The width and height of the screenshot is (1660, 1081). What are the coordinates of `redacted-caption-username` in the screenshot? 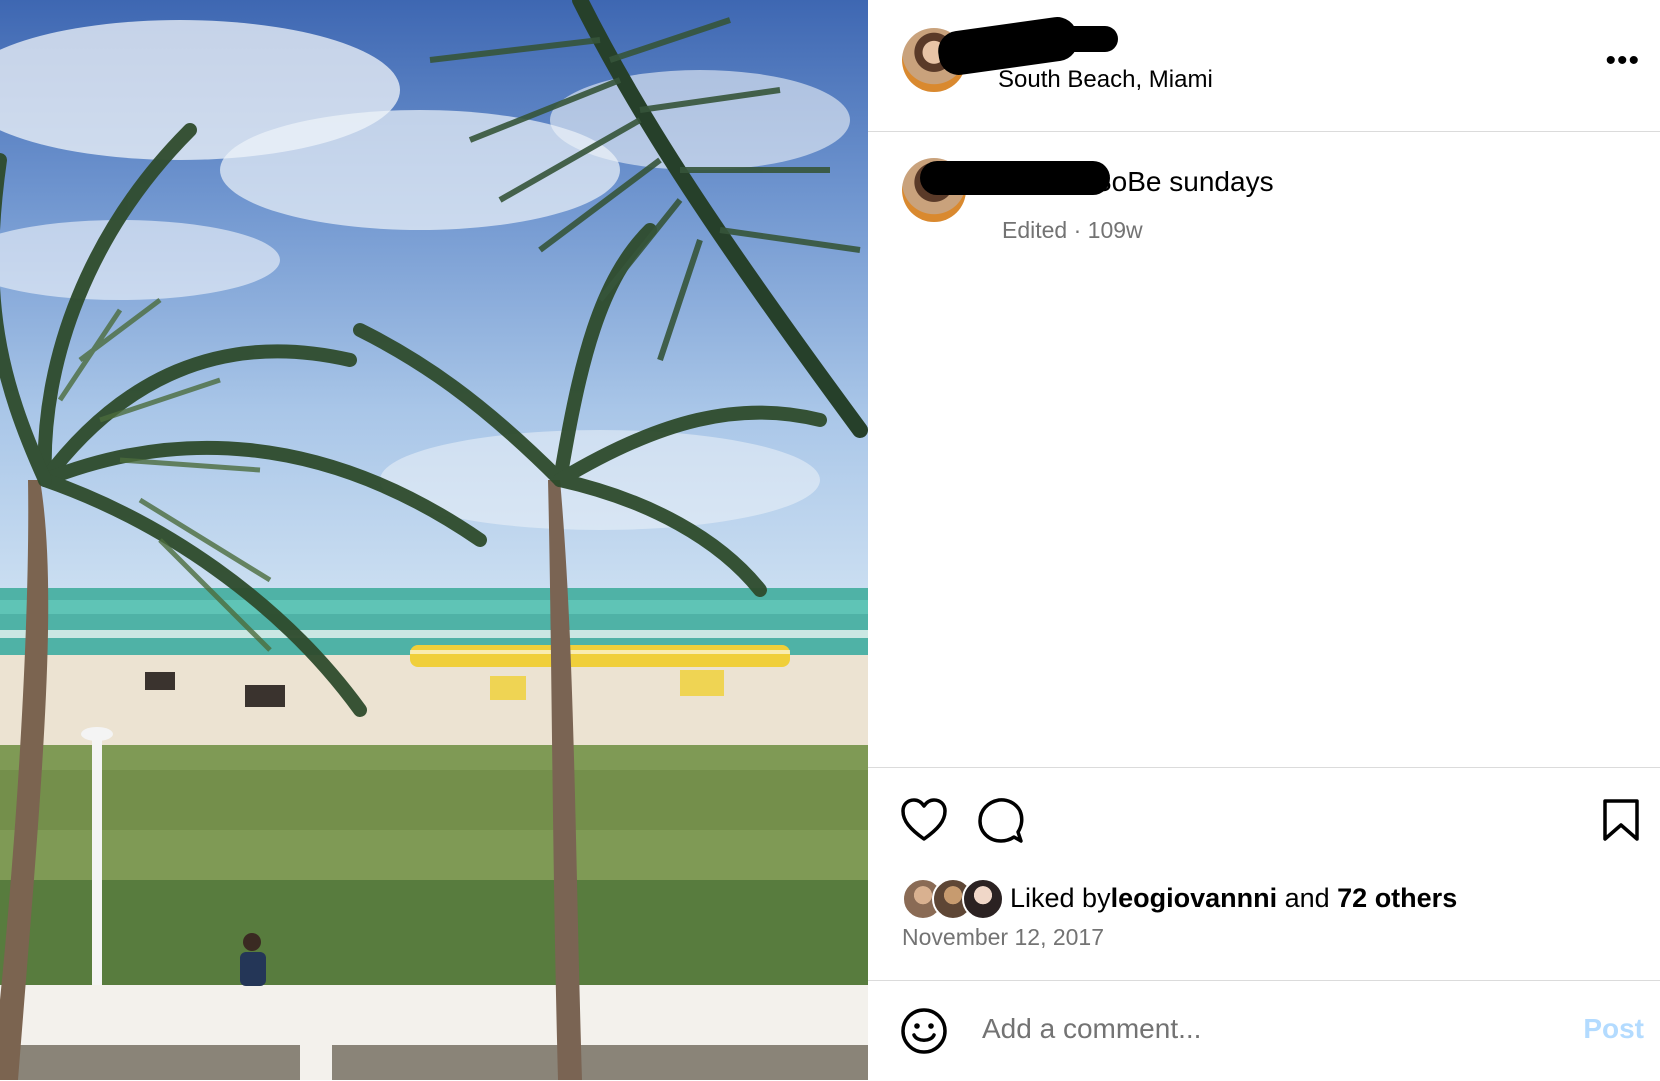 It's located at (1015, 178).